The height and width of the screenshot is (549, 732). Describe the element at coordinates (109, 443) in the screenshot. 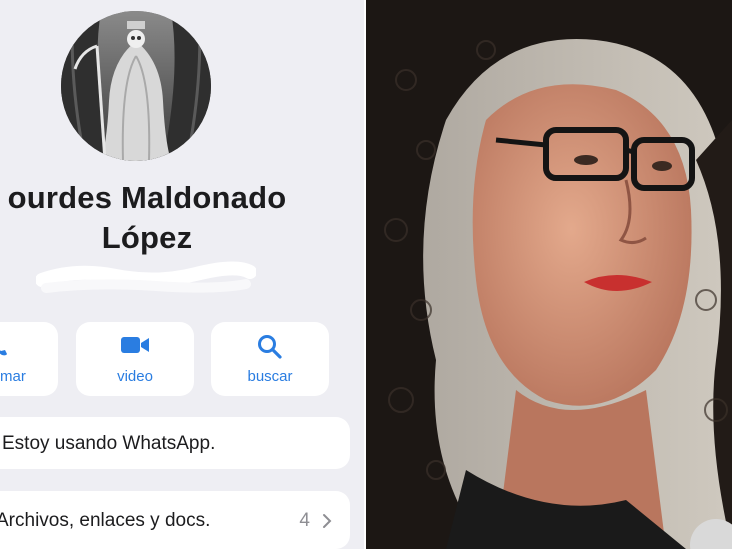

I see `status-text: Estoy usando WhatsApp.` at that location.